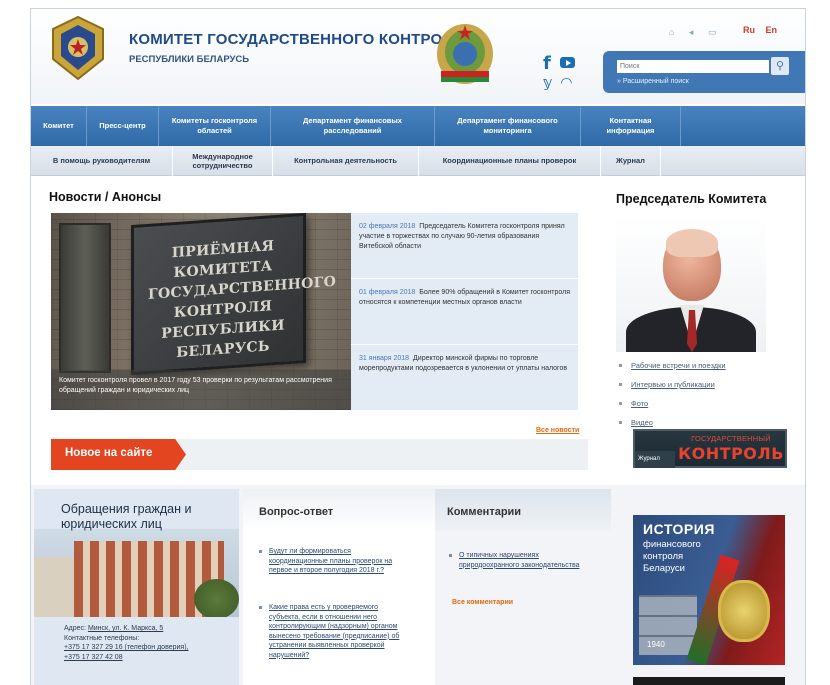 This screenshot has width=830, height=685. I want to click on nav-regional-committees: Комитеты госконтроля областей, so click(215, 126).